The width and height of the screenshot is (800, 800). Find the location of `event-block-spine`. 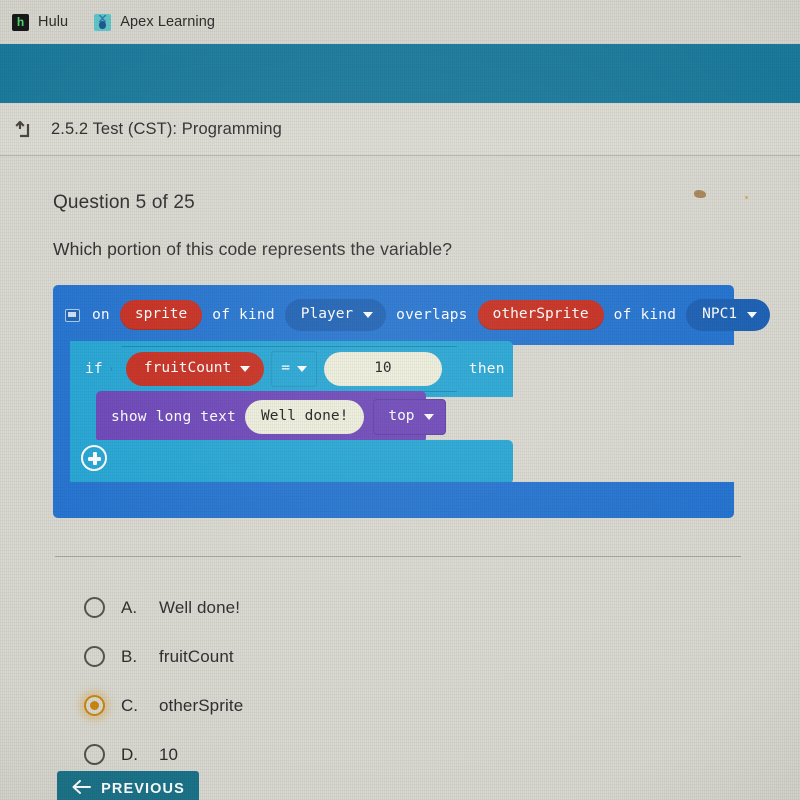

event-block-spine is located at coordinates (61, 413).